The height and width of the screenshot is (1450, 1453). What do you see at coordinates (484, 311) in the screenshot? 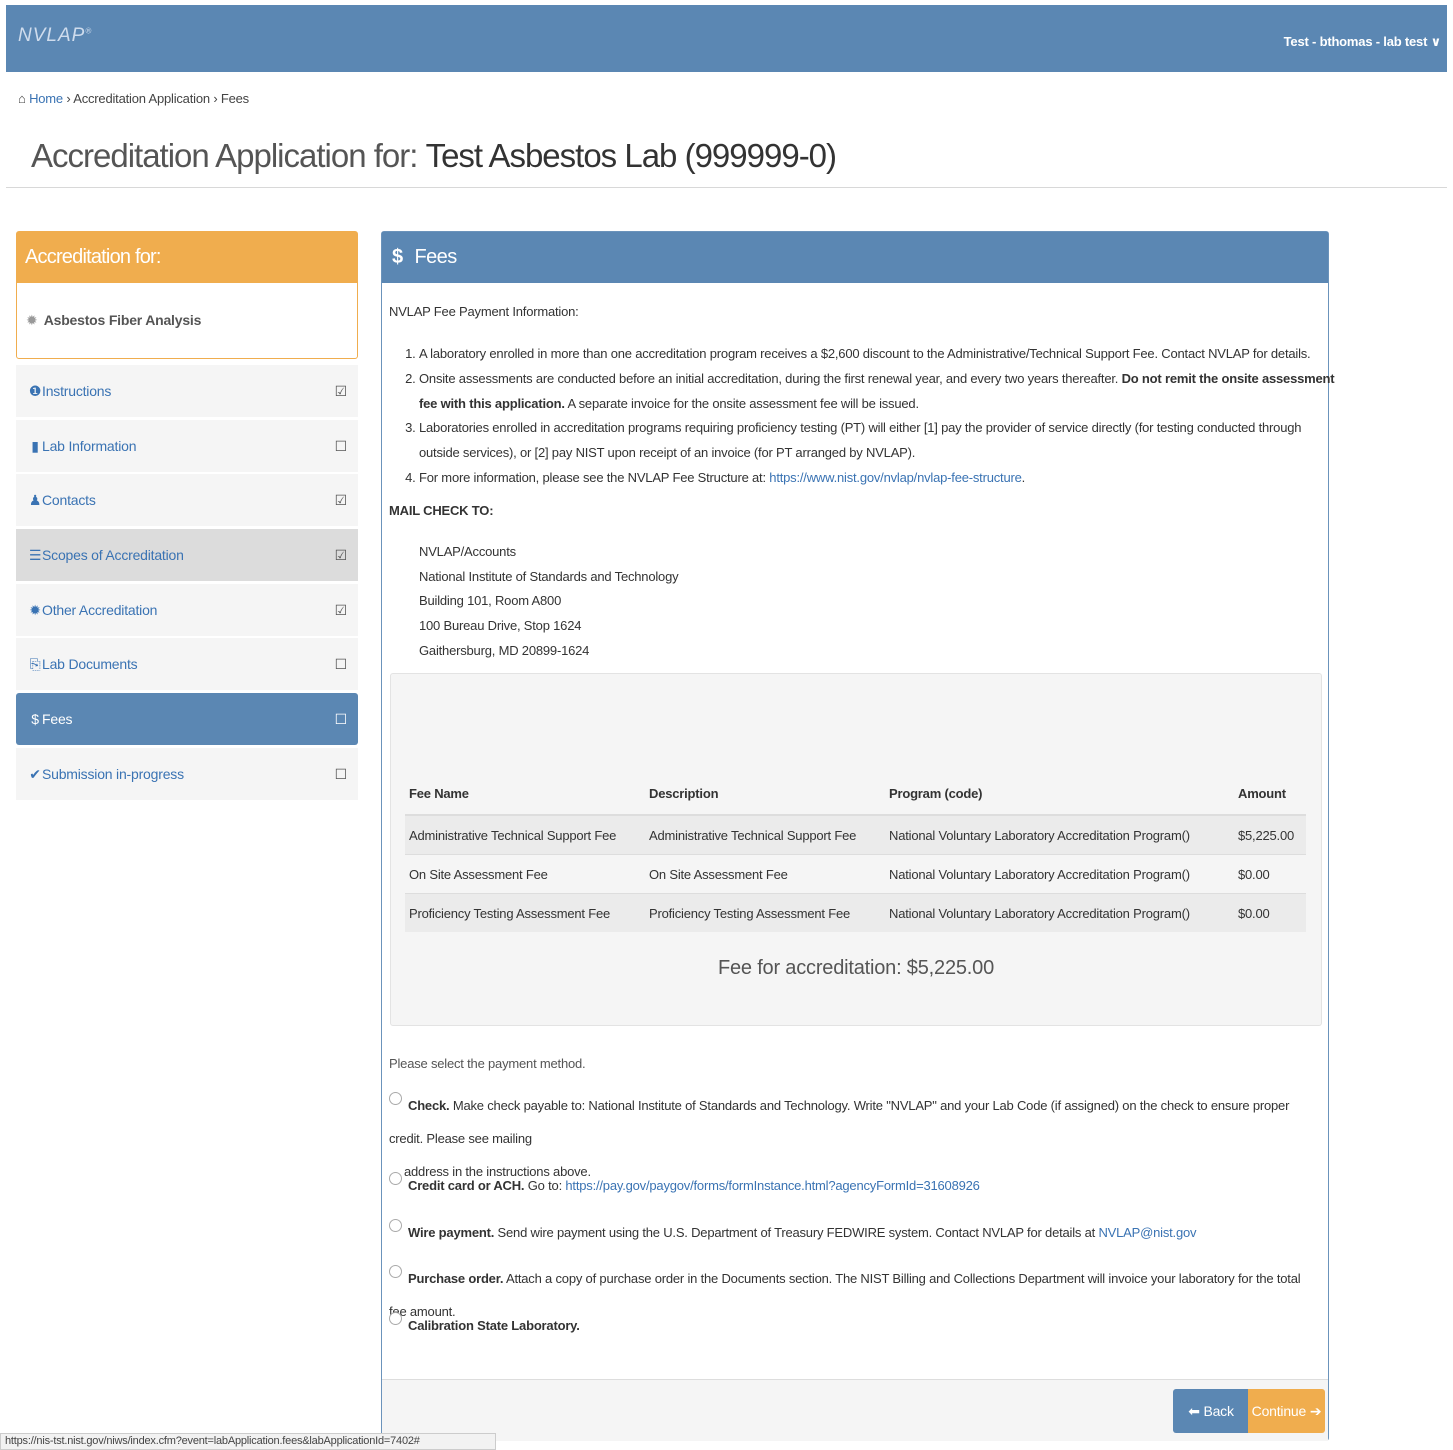
I see `fee-info-title: NVLAP Fee Payment Information:` at bounding box center [484, 311].